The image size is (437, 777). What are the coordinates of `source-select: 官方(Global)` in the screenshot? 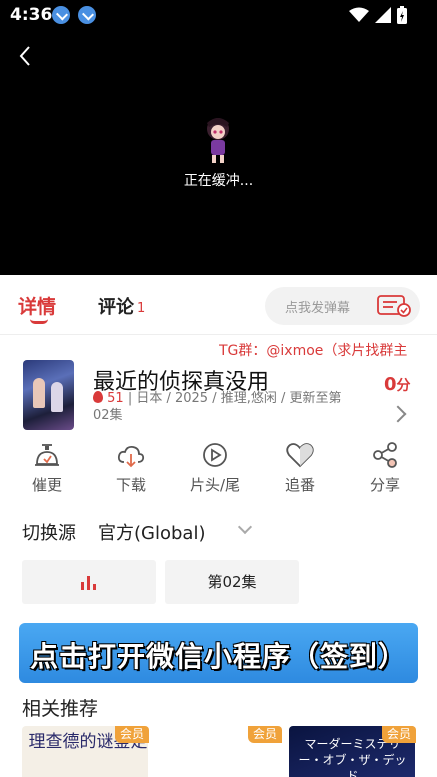 It's located at (151, 532).